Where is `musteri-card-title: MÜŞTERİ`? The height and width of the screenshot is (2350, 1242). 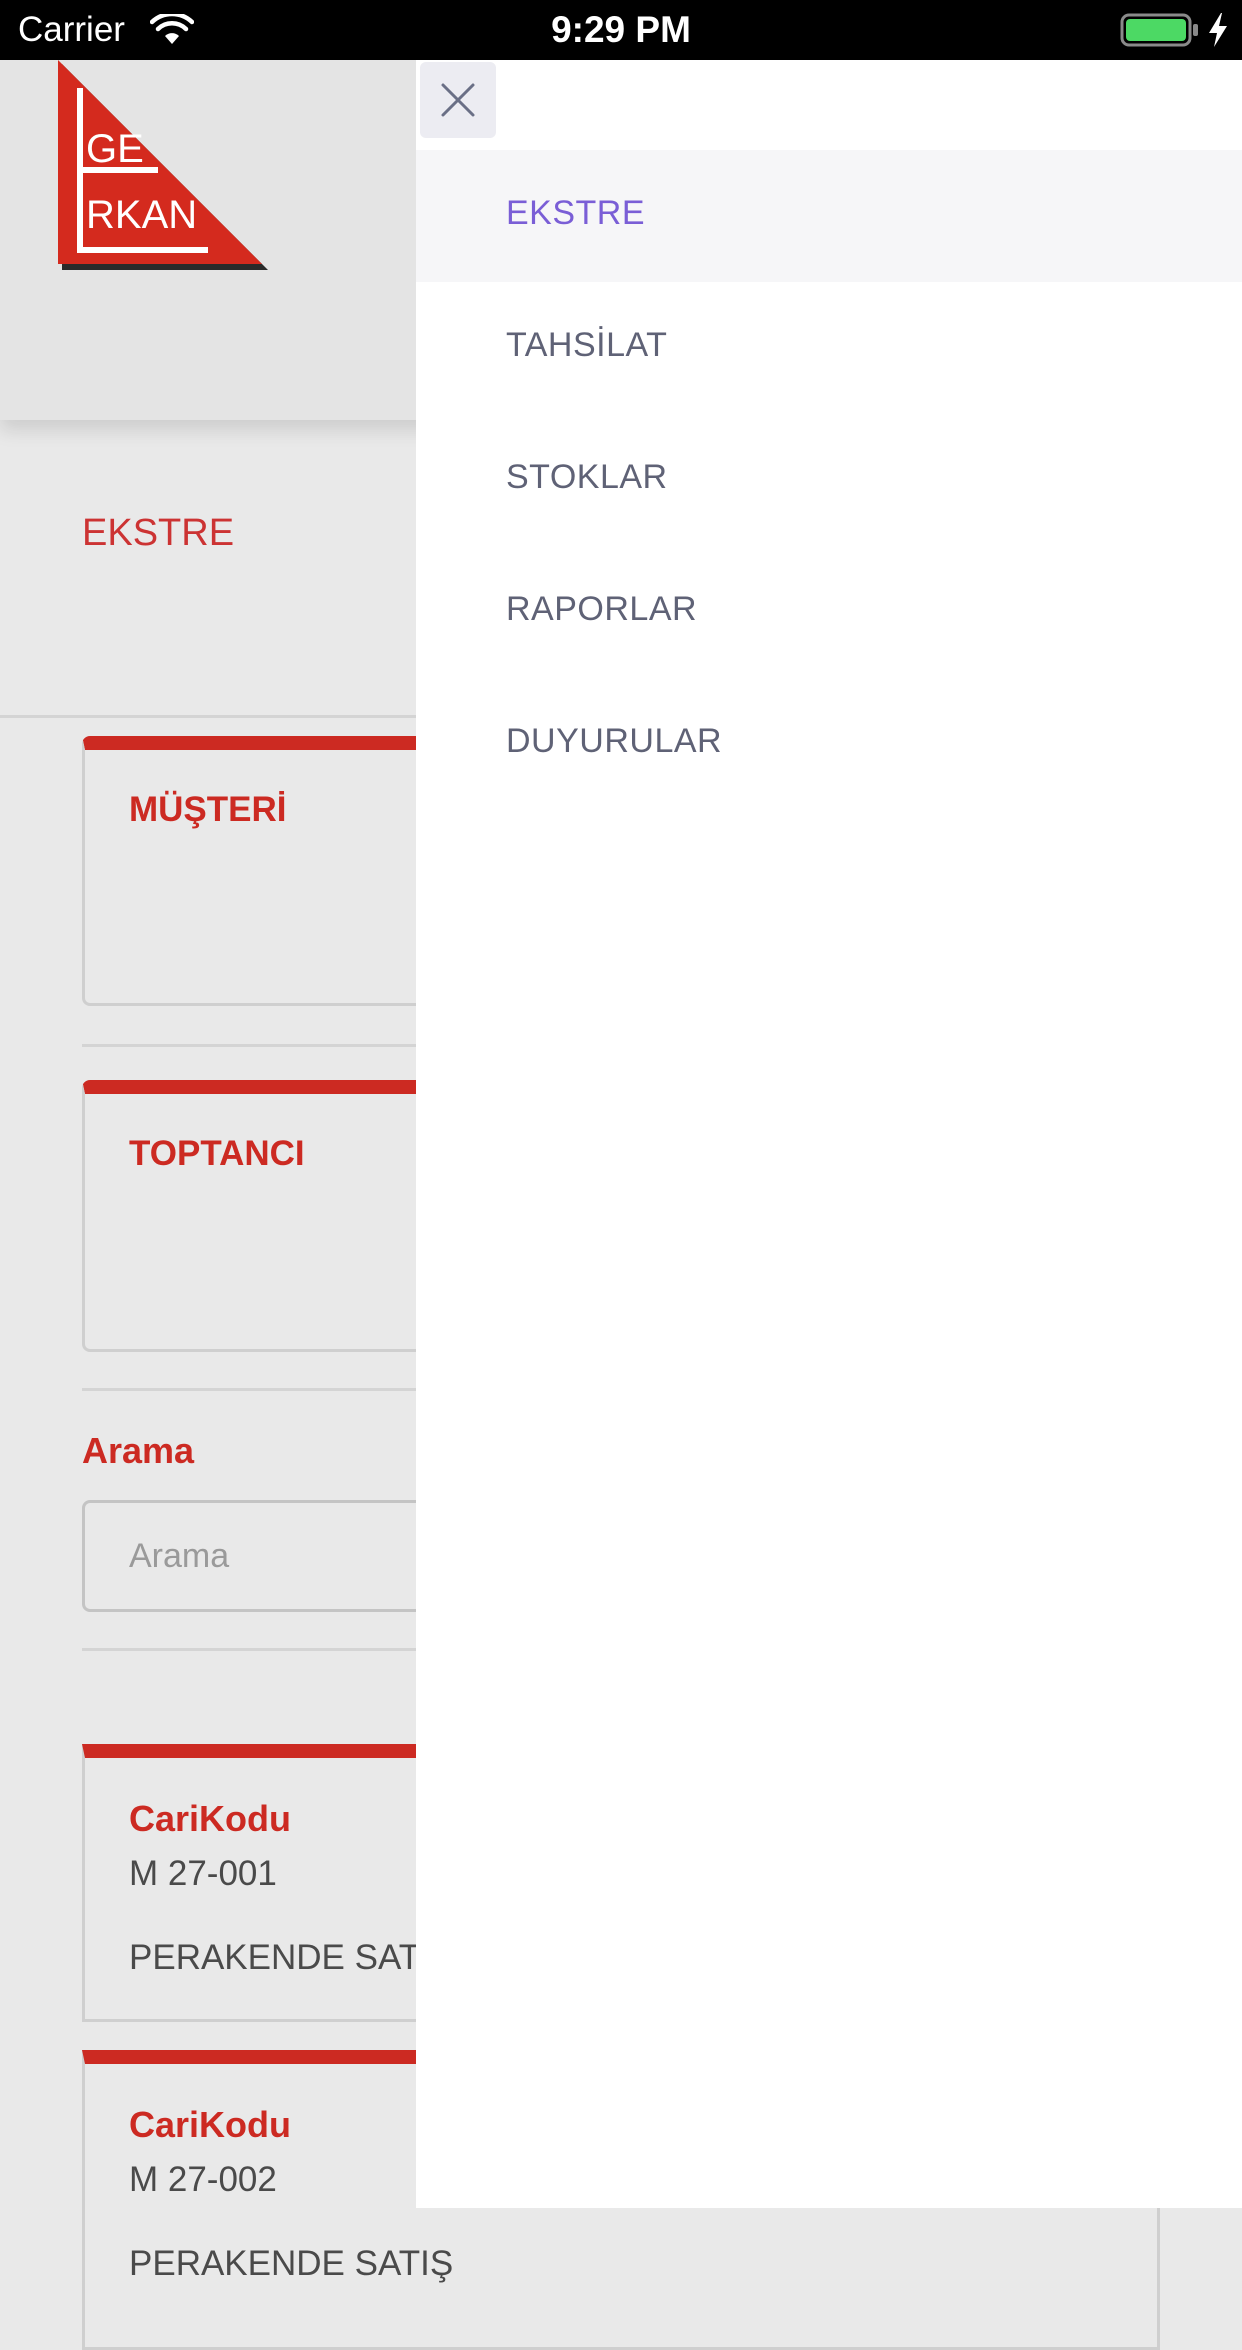 musteri-card-title: MÜŞTERİ is located at coordinates (208, 809).